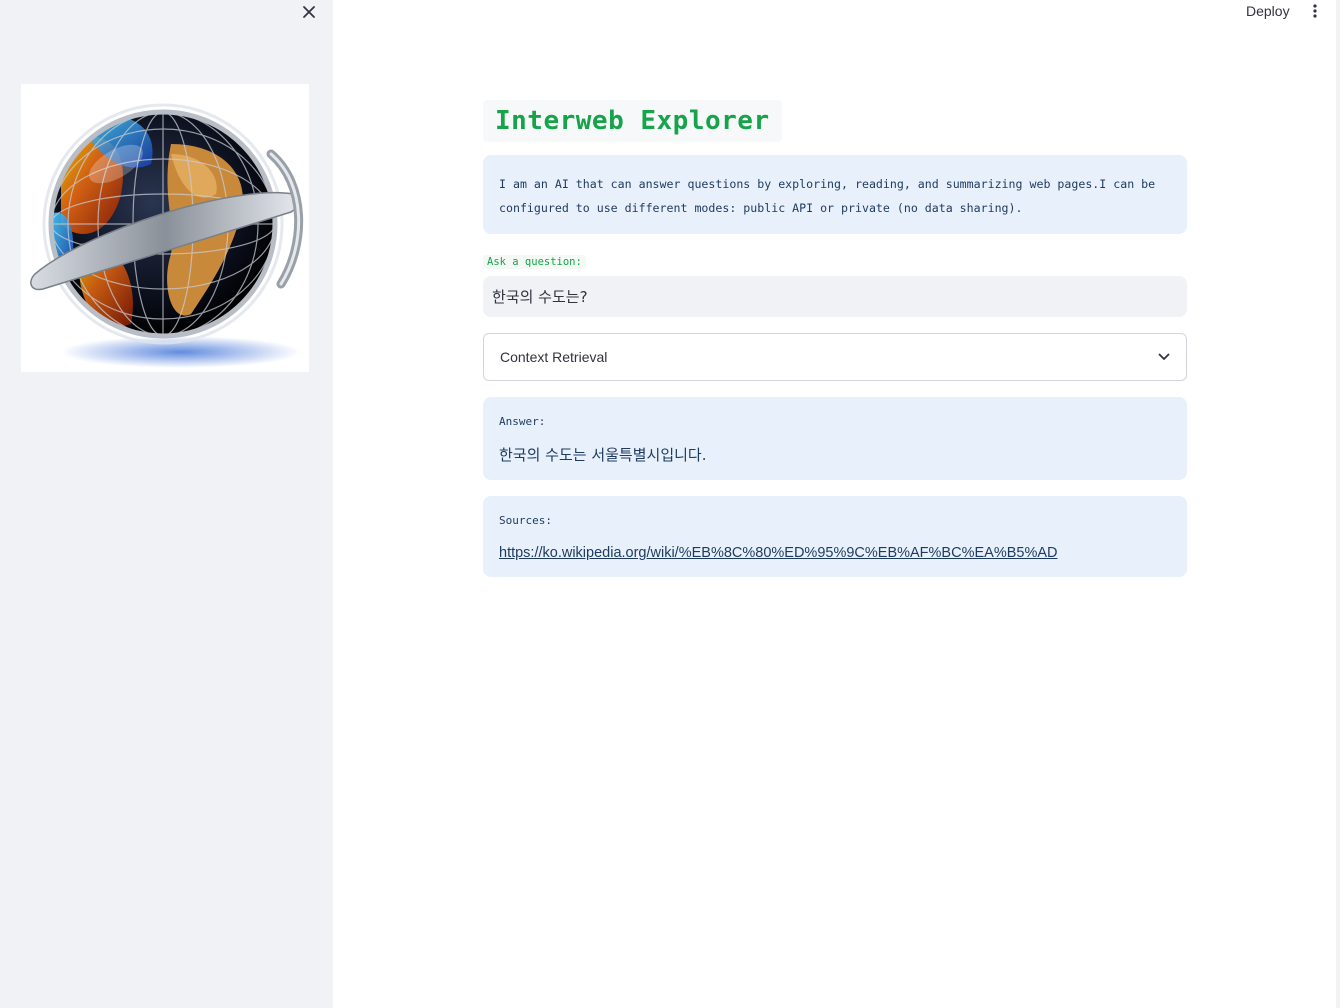 This screenshot has width=1340, height=1008. Describe the element at coordinates (1268, 11) in the screenshot. I see `deploy-button: Deploy` at that location.